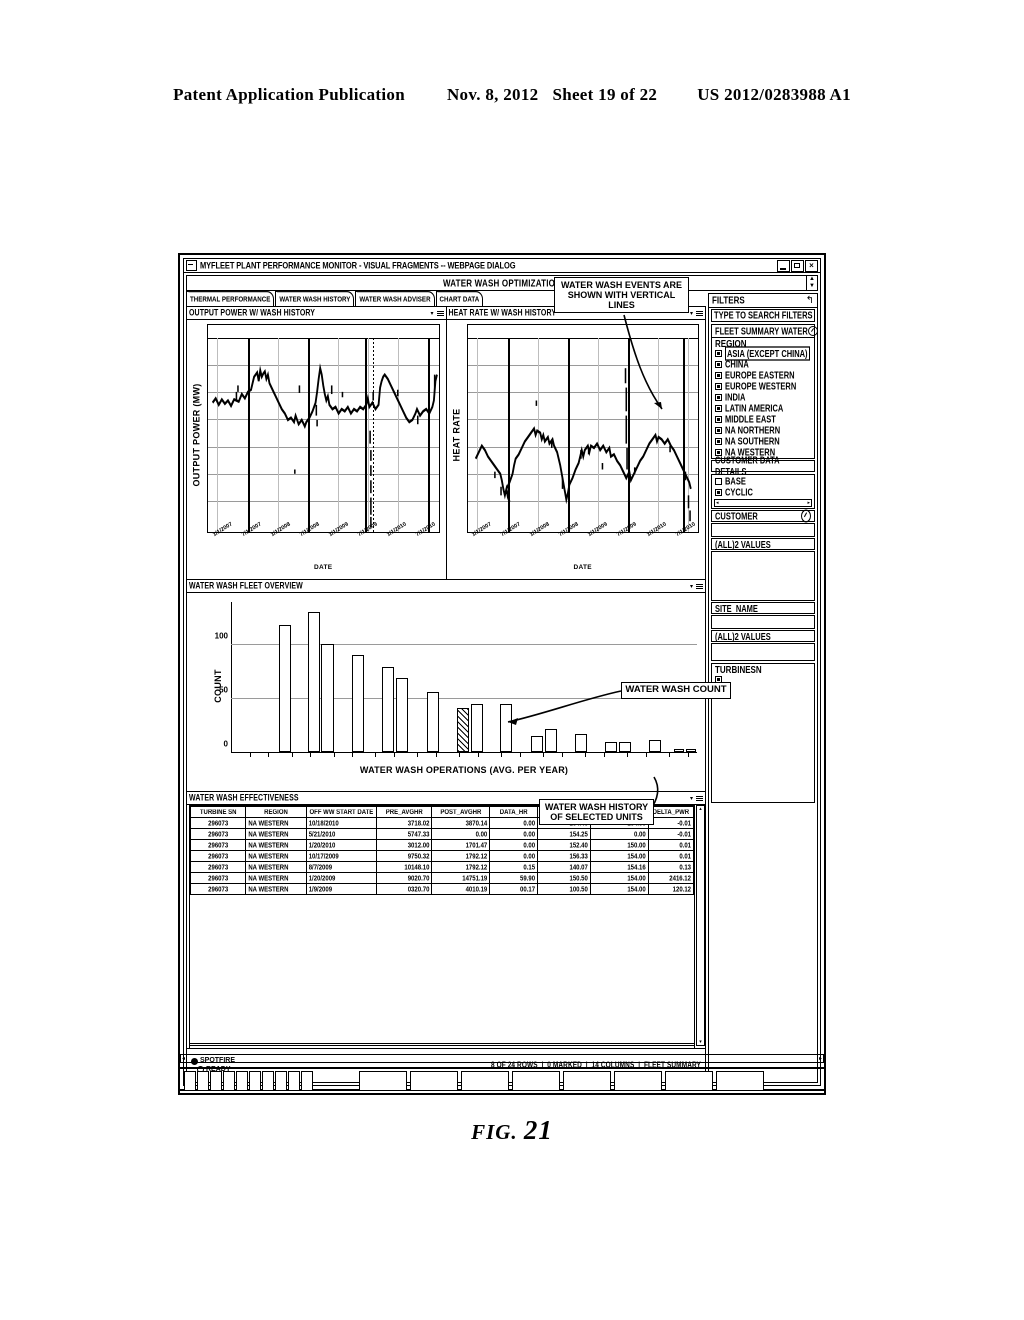 The height and width of the screenshot is (1320, 1024). I want to click on site-name-filter-header: SITE_NAME, so click(763, 608).